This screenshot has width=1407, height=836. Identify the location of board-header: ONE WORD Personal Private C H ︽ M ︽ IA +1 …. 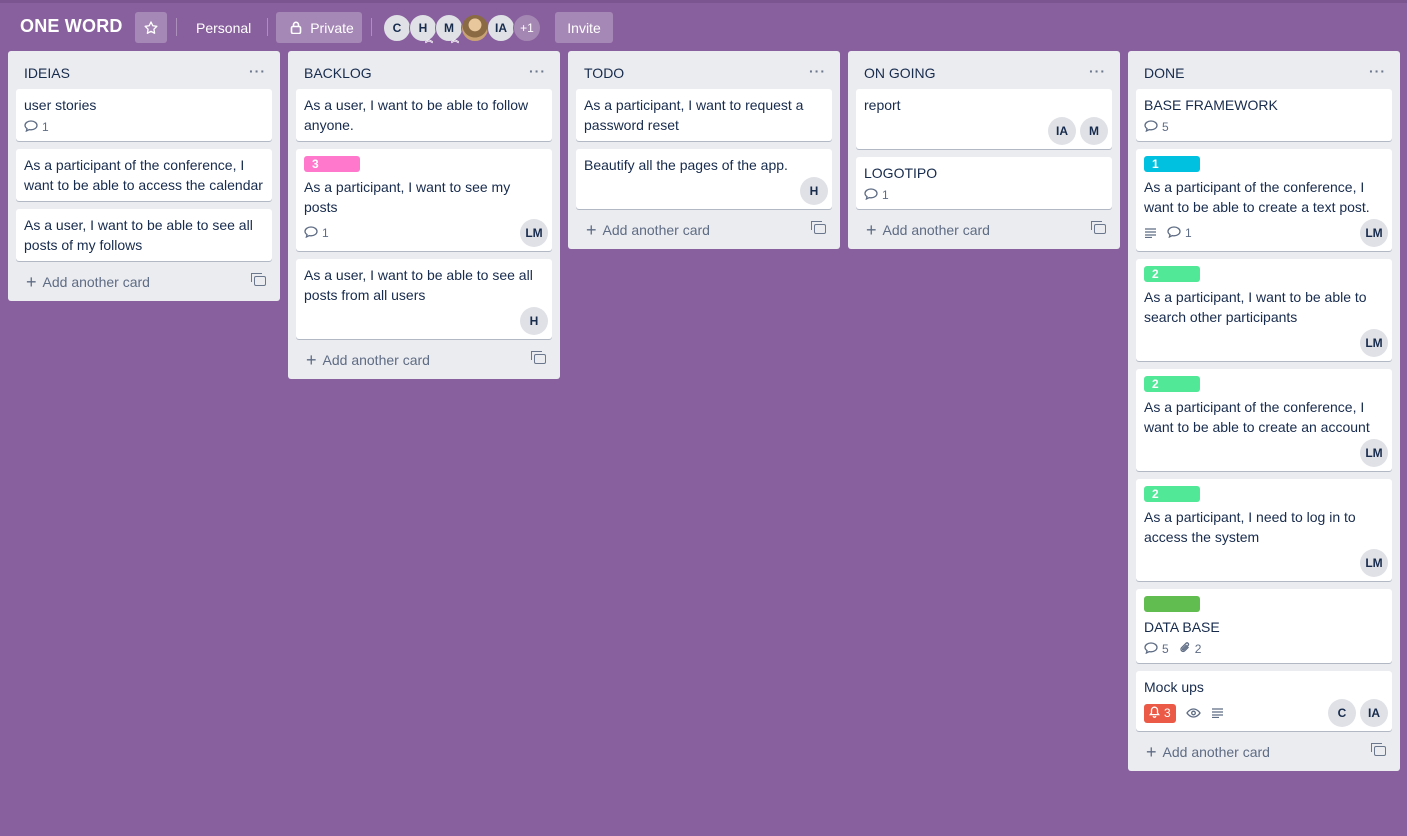
(703, 26).